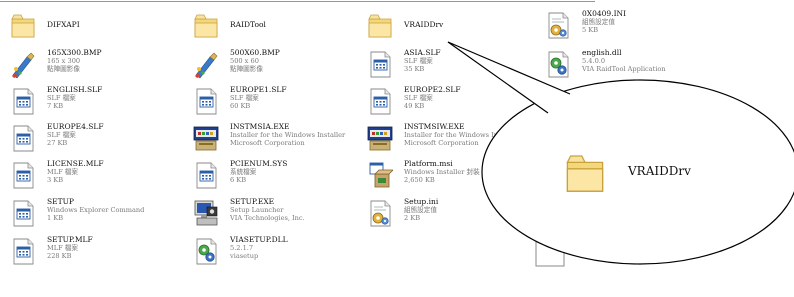  What do you see at coordinates (428, 163) in the screenshot?
I see `file-name: Platform.msi` at bounding box center [428, 163].